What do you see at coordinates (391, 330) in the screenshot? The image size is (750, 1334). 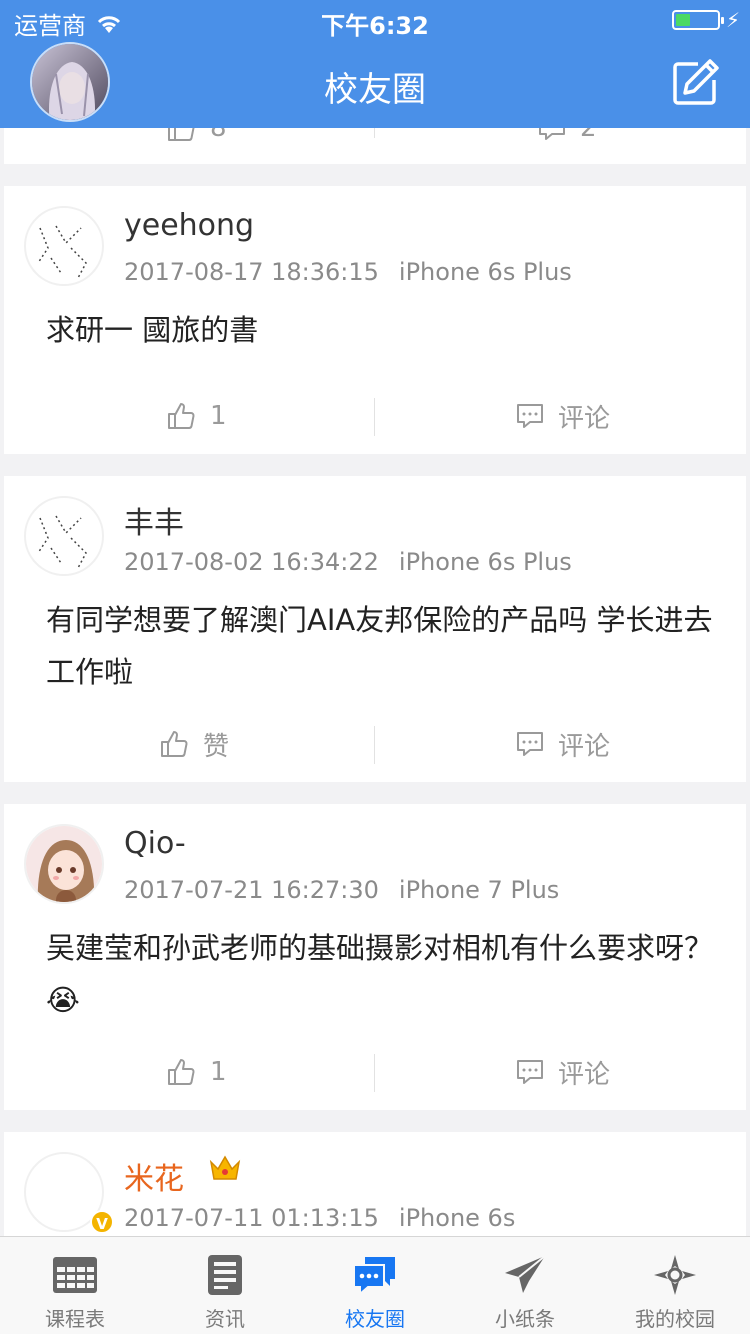 I see `post-content: 求研一 國旅的書` at bounding box center [391, 330].